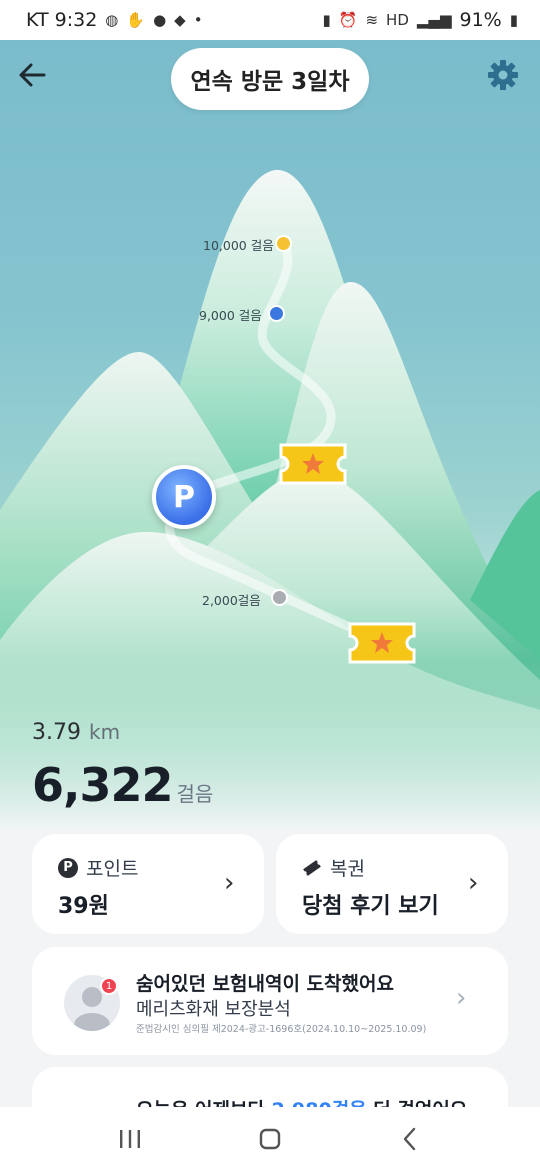 Image resolution: width=540 pixels, height=1170 pixels. I want to click on points-card-title-row: P 포인트, so click(98, 867).